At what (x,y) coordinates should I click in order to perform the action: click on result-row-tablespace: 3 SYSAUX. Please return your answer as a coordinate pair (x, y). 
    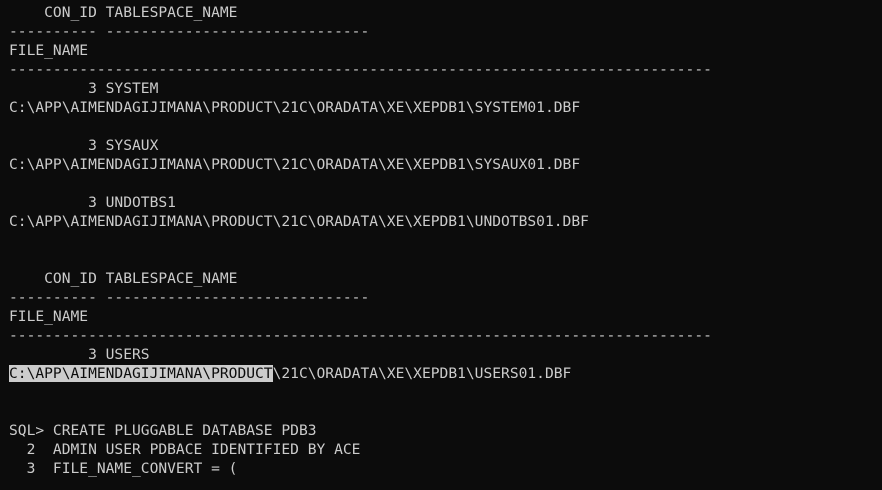
    Looking at the image, I should click on (84, 145).